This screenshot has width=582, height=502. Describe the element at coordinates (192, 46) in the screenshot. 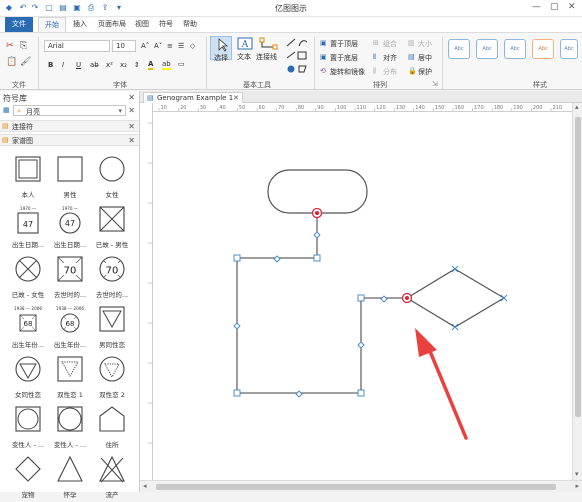

I see `clear-format-icon: ◇` at that location.